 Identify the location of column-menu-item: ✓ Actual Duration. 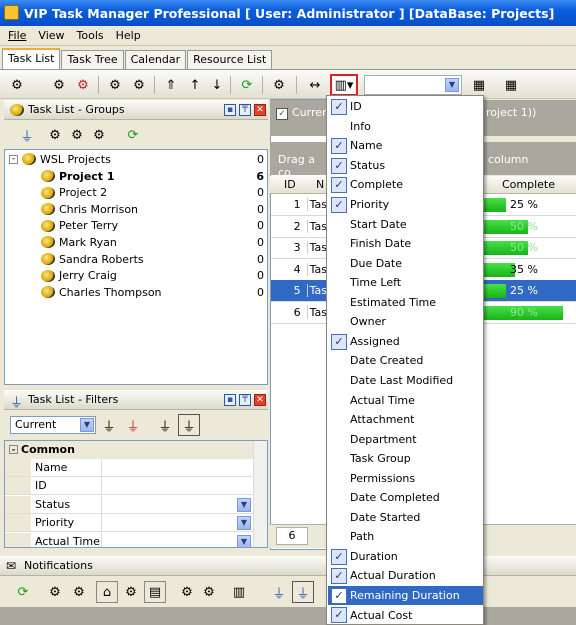
(405, 576).